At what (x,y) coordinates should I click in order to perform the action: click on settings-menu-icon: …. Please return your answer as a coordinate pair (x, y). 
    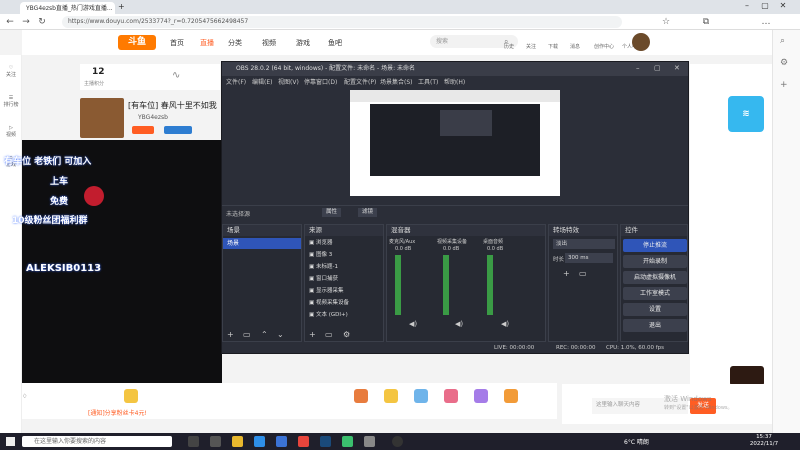
    Looking at the image, I should click on (766, 22).